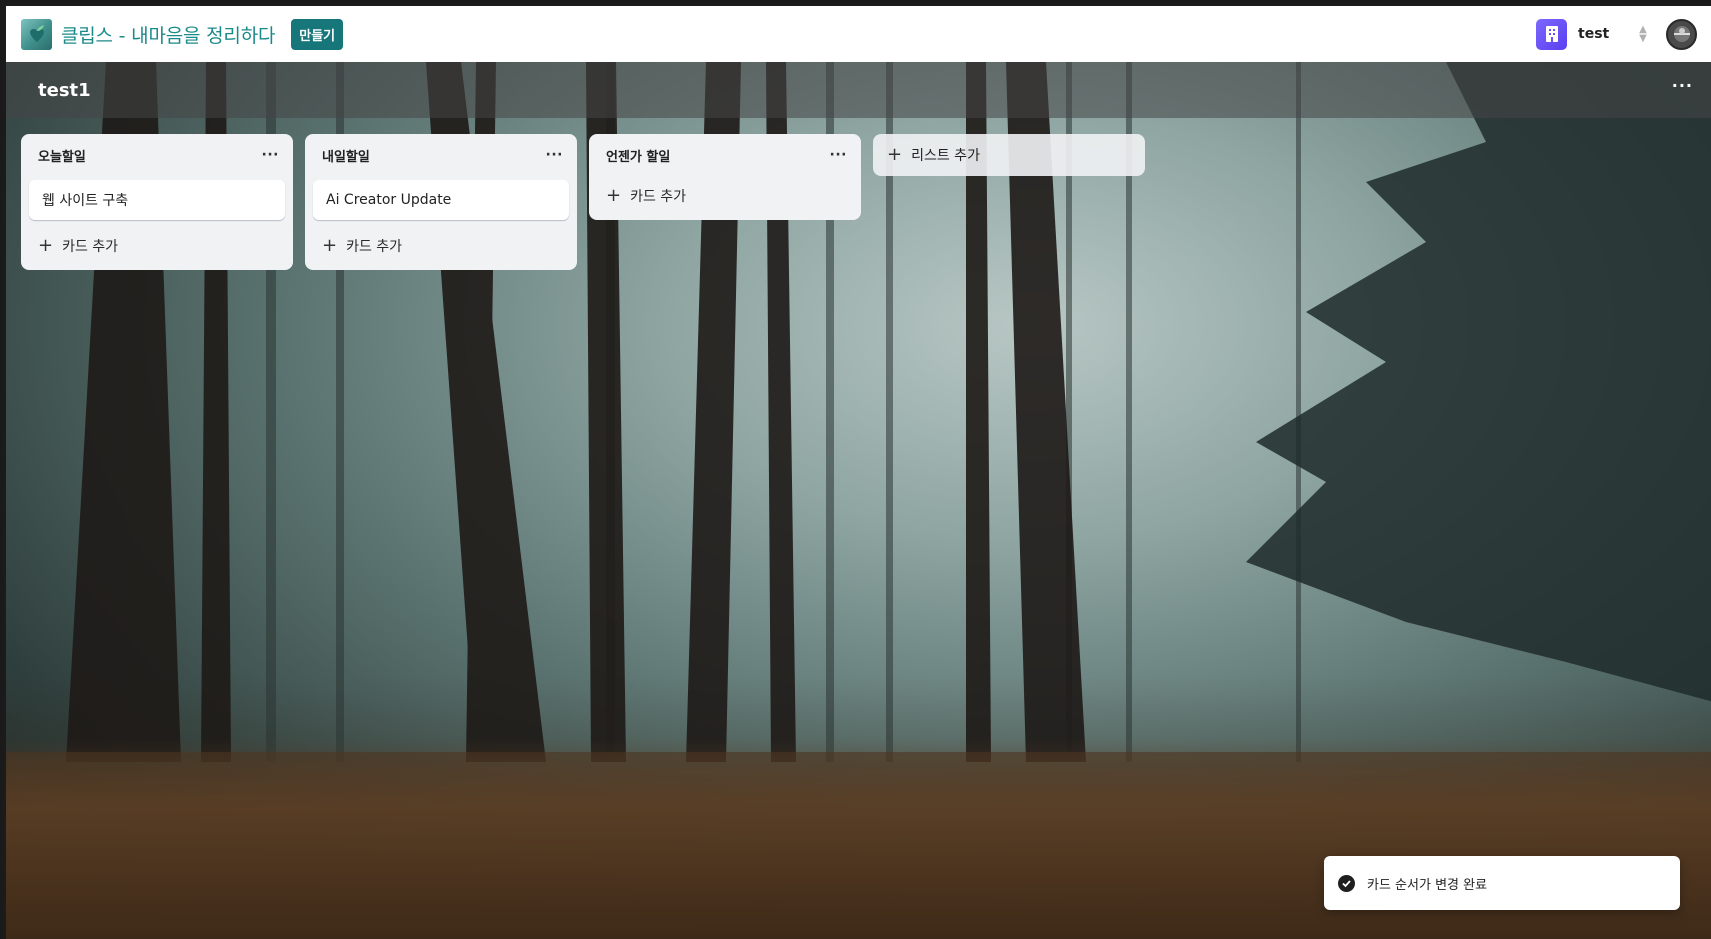 This screenshot has height=939, width=1711. What do you see at coordinates (725, 155) in the screenshot?
I see `list-header: 언젠가 할일 ···` at bounding box center [725, 155].